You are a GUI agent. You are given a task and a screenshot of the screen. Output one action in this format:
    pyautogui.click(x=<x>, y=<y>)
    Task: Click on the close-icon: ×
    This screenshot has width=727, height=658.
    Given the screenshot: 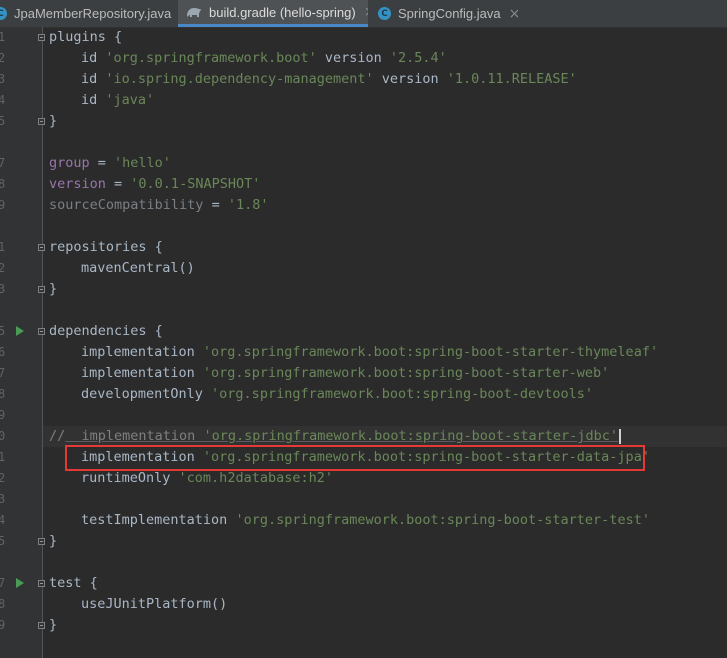 What is the action you would take?
    pyautogui.click(x=513, y=14)
    